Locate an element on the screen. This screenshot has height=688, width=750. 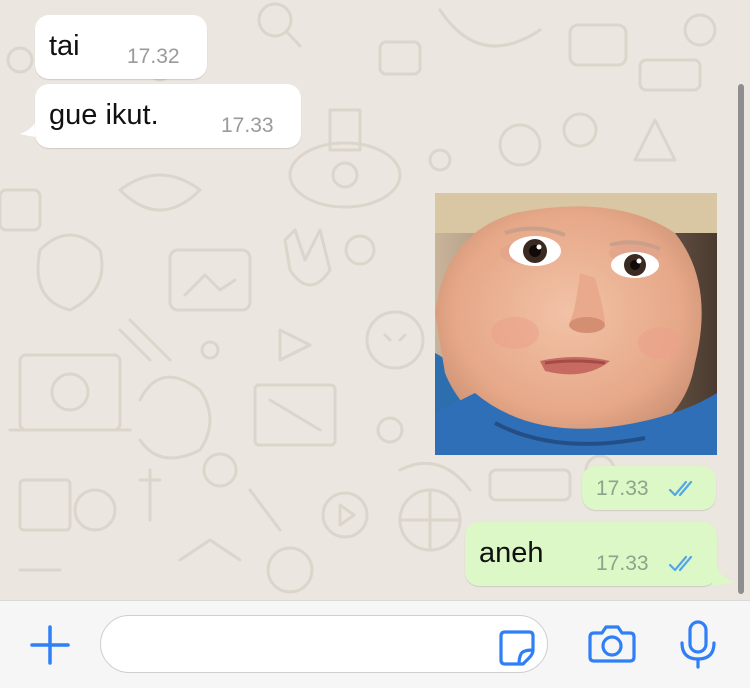
child-face-photo is located at coordinates (576, 324).